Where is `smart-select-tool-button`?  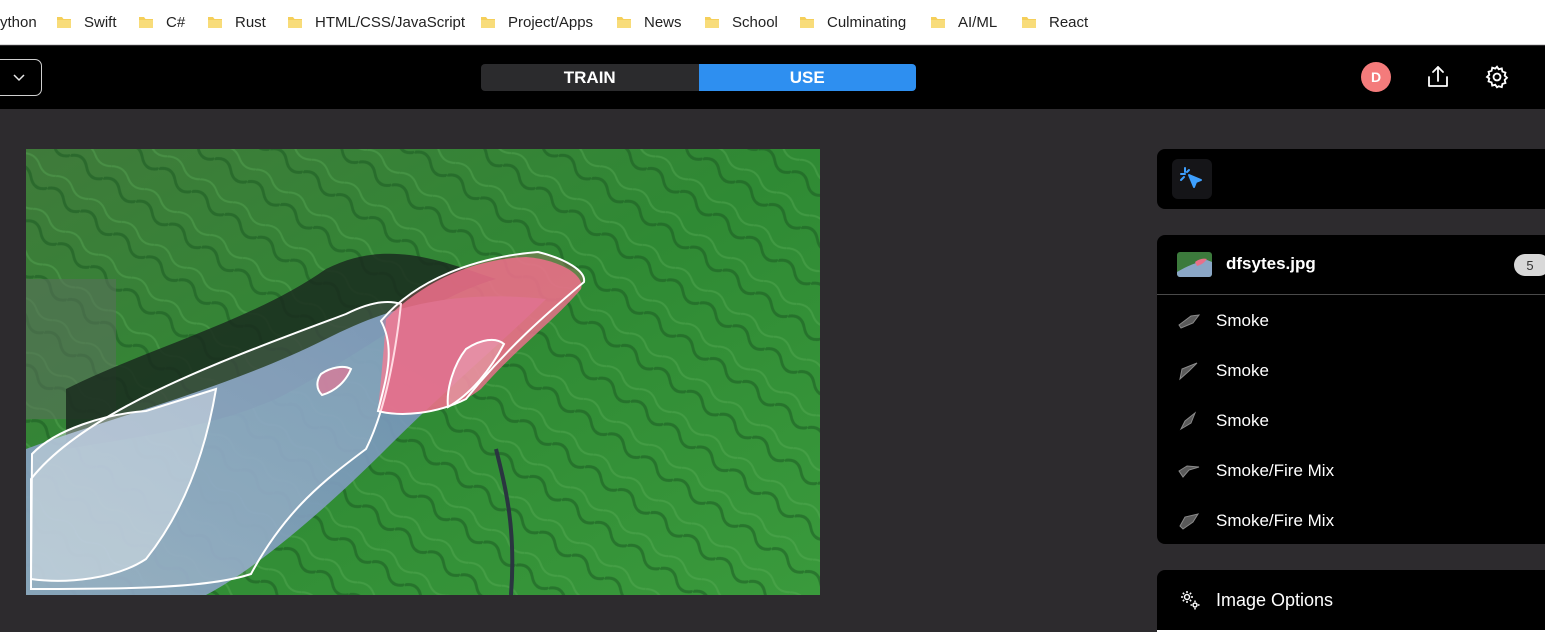
smart-select-tool-button is located at coordinates (1192, 179).